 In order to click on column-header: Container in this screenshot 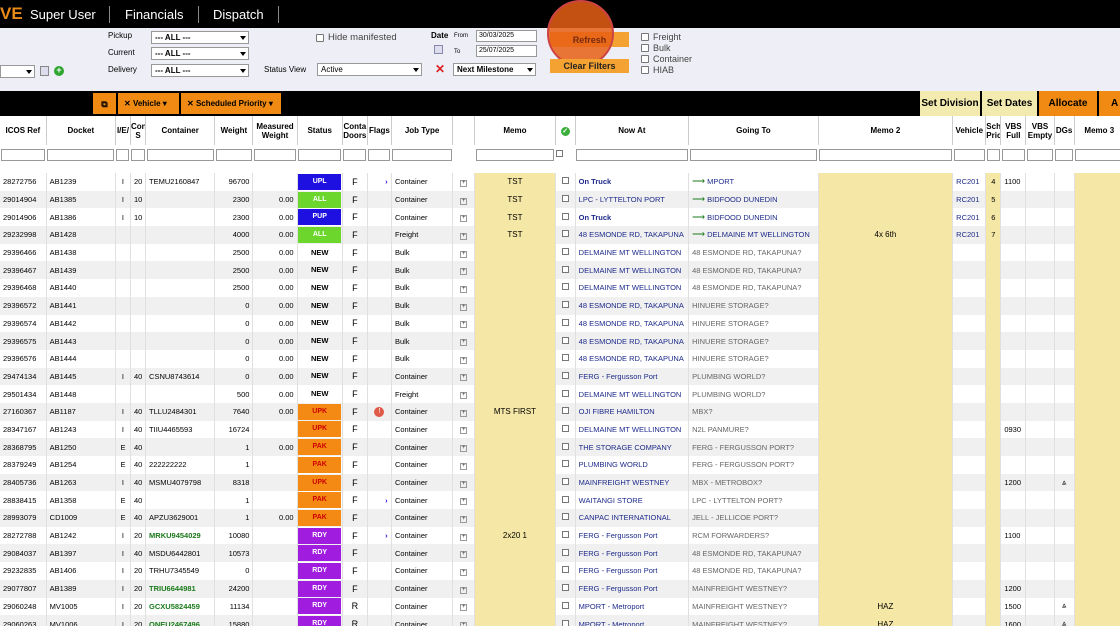, I will do `click(180, 130)`.